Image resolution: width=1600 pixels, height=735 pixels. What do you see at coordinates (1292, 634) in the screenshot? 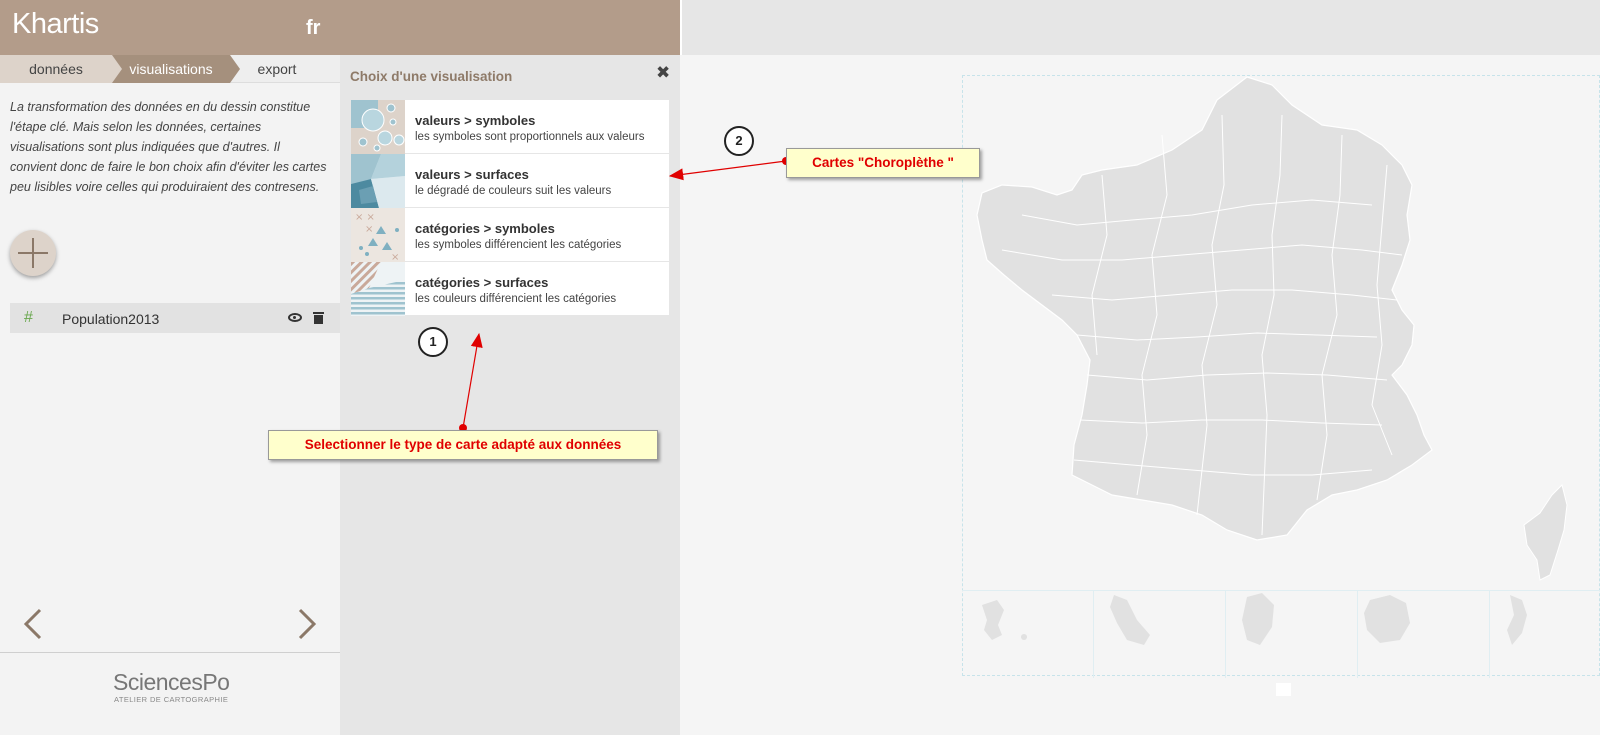
I see `inset-guyane` at bounding box center [1292, 634].